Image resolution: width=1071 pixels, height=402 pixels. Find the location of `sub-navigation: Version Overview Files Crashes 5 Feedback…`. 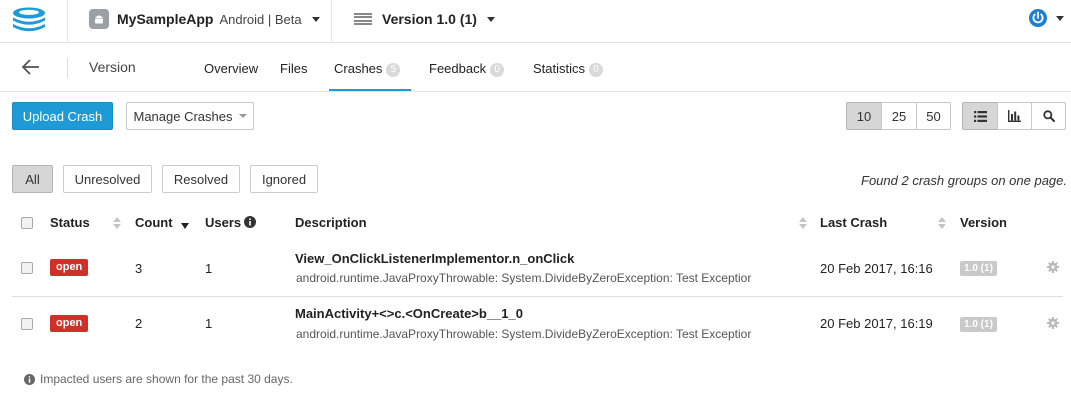

sub-navigation: Version Overview Files Crashes 5 Feedback… is located at coordinates (535, 68).